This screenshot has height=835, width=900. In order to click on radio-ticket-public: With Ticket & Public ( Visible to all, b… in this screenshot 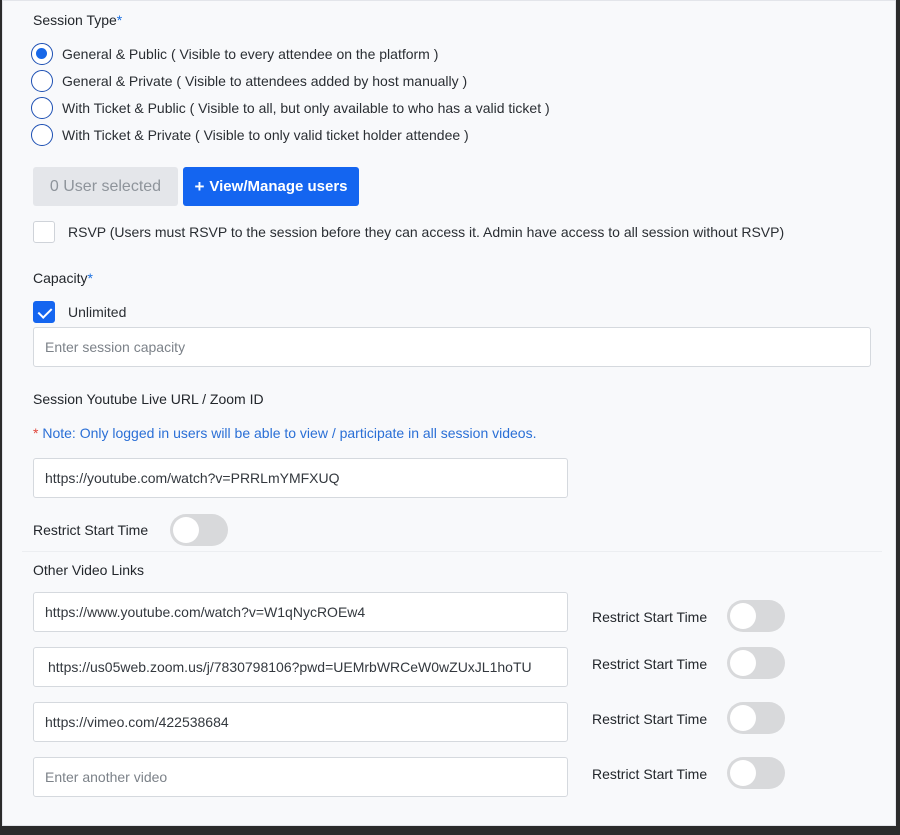, I will do `click(290, 108)`.